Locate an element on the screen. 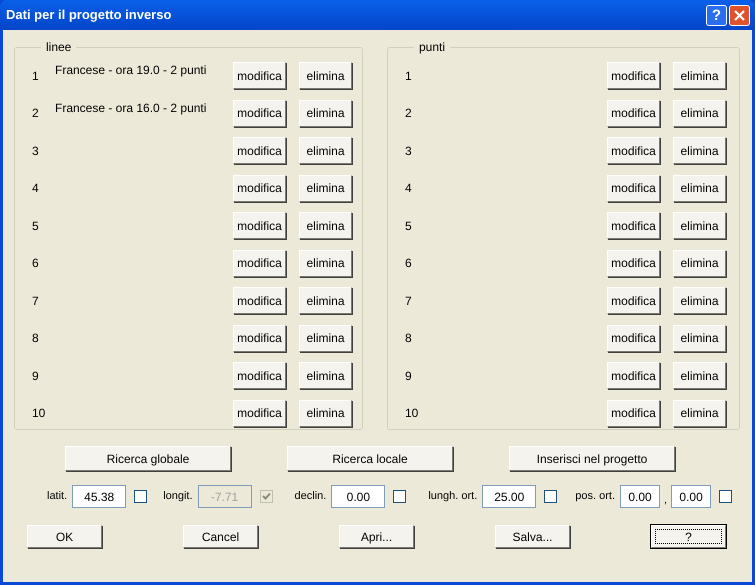 The image size is (755, 585). line-label: Francese - ora 16.0 - 2 punti is located at coordinates (130, 107).